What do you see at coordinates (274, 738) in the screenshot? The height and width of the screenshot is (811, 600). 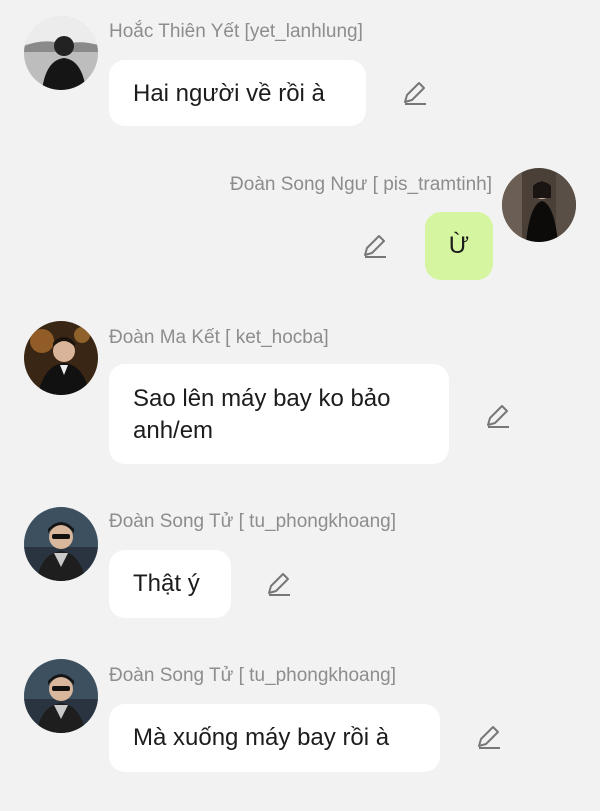 I see `message-bubble: Mà xuống máy bay rồi à` at bounding box center [274, 738].